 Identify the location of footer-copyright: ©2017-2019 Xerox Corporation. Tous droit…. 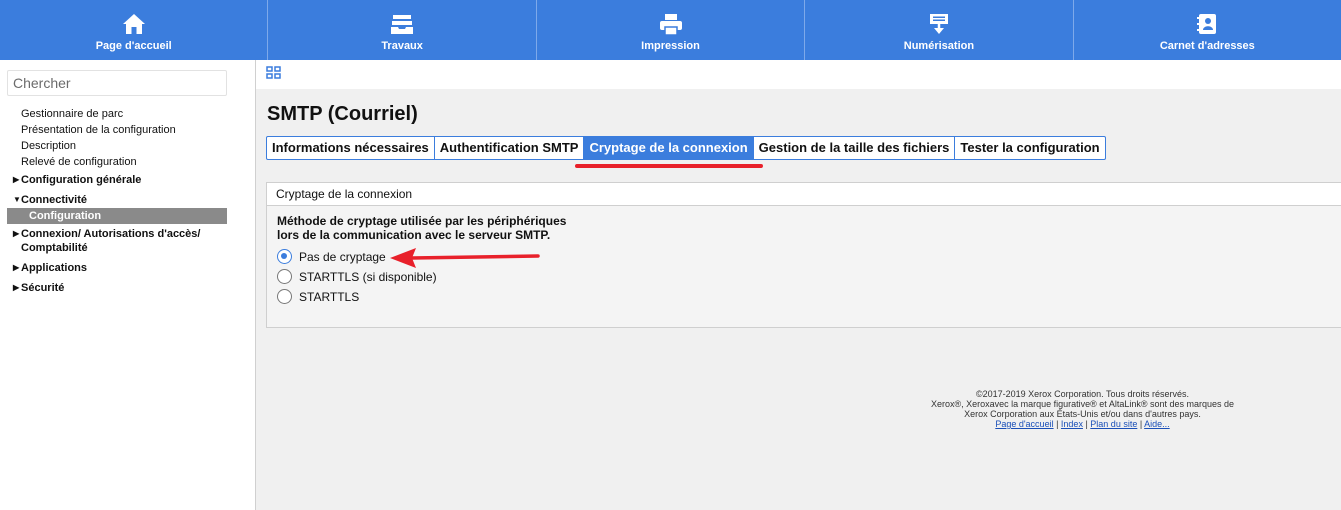
(1082, 394).